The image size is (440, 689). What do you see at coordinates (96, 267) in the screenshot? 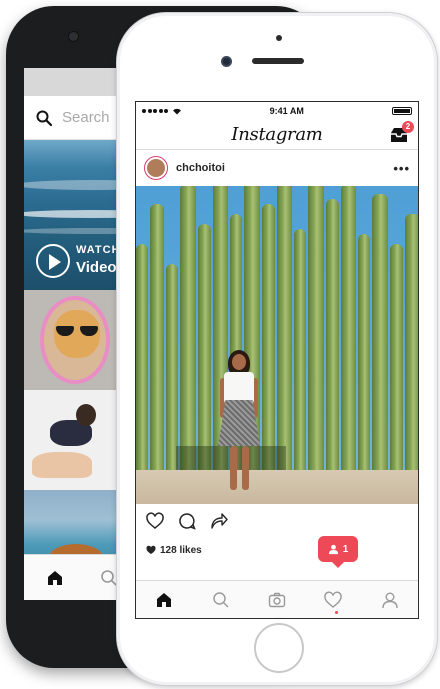
I see `video-label: Video` at bounding box center [96, 267].